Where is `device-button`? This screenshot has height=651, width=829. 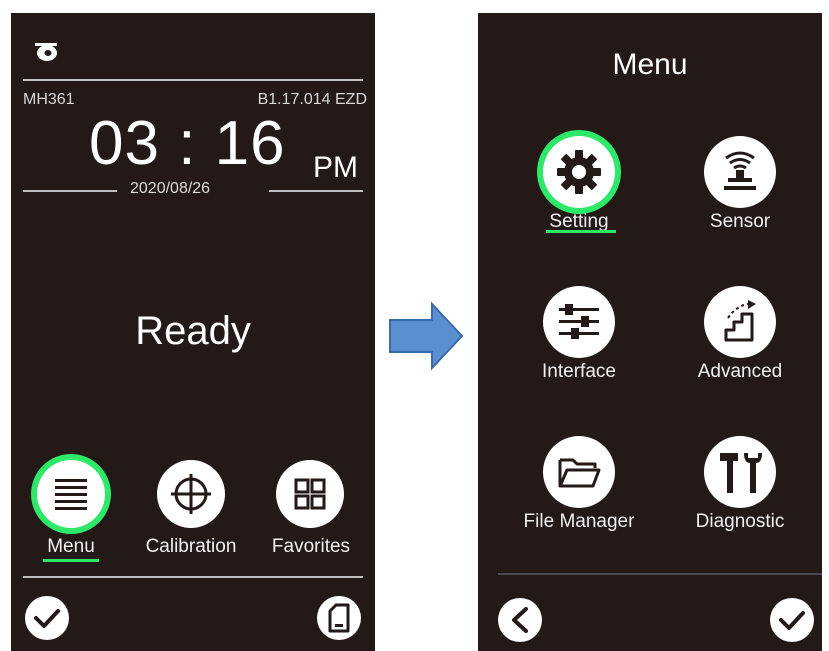 device-button is located at coordinates (339, 618).